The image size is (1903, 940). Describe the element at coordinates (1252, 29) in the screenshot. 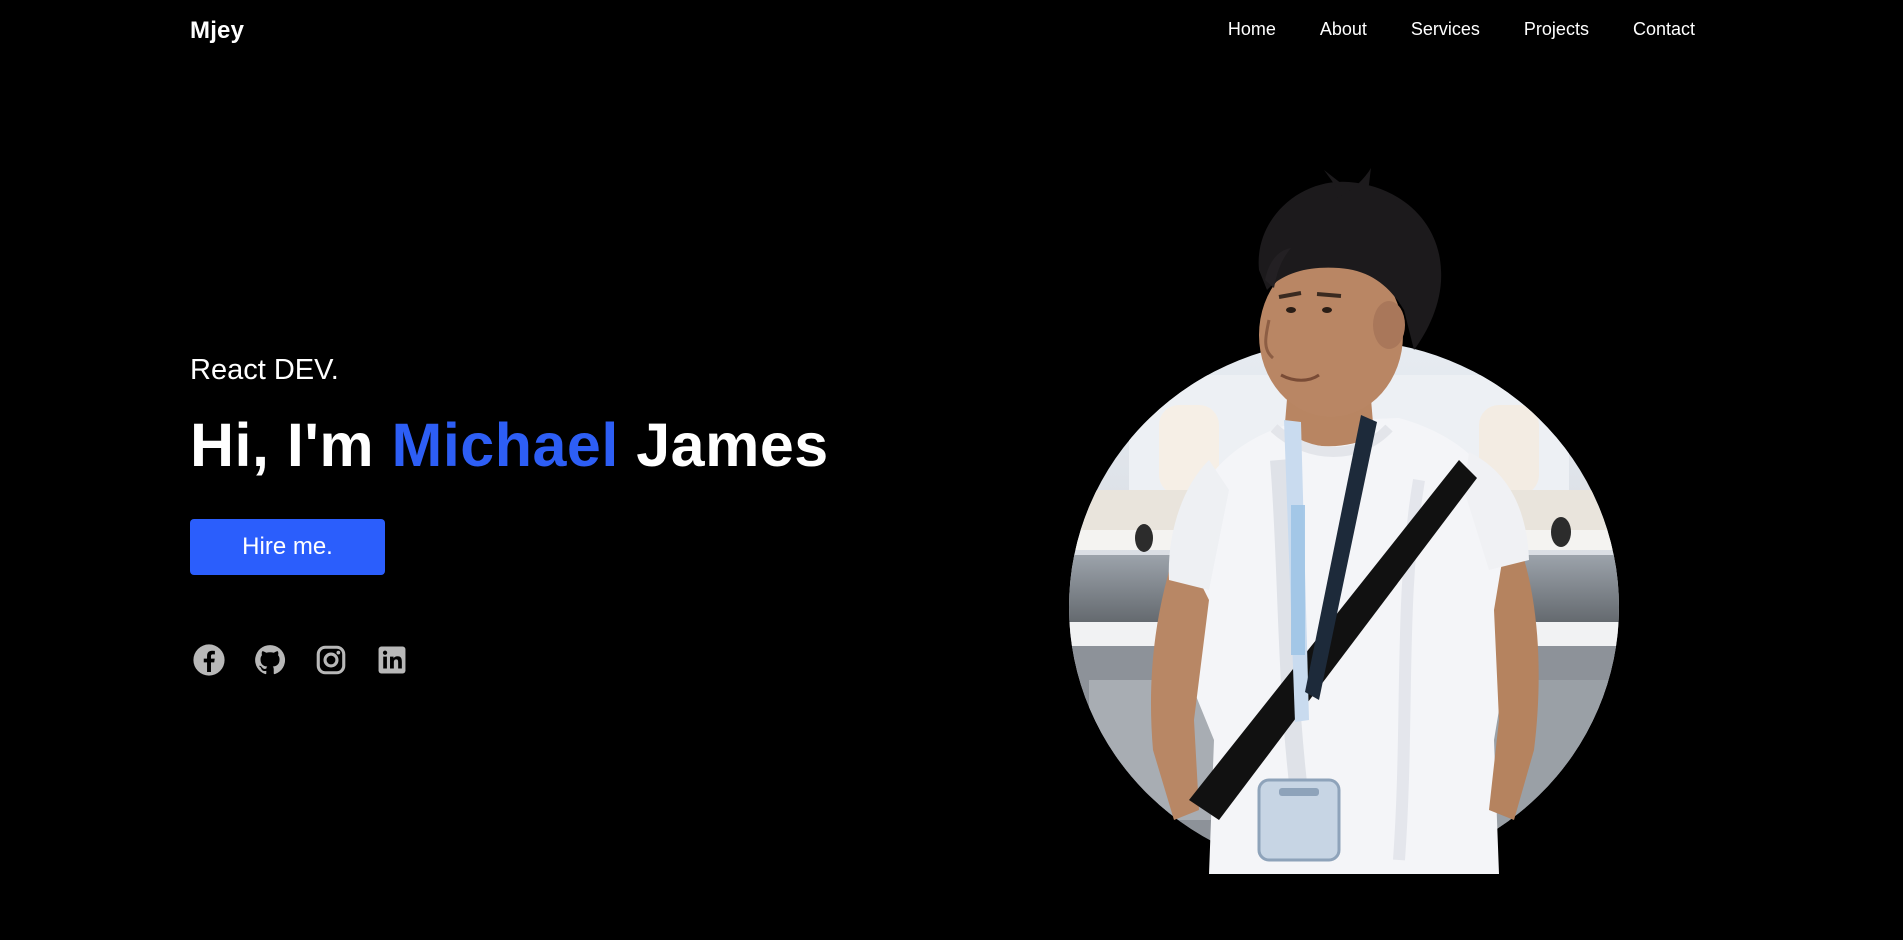

I see `nav-link-home: Home` at that location.